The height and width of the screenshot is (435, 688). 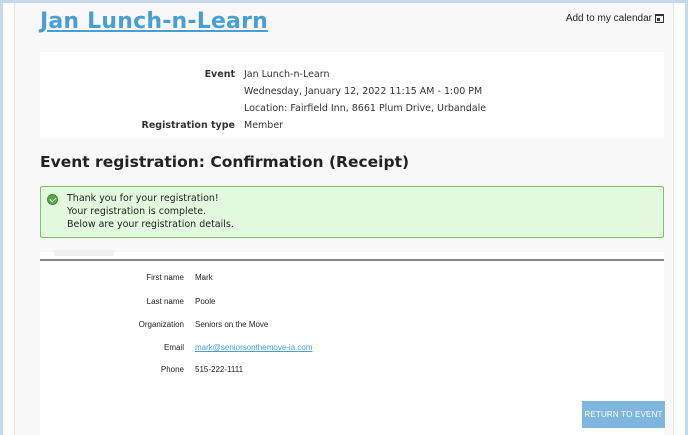 What do you see at coordinates (608, 18) in the screenshot?
I see `add-to-calendar-label: Add to my calendar` at bounding box center [608, 18].